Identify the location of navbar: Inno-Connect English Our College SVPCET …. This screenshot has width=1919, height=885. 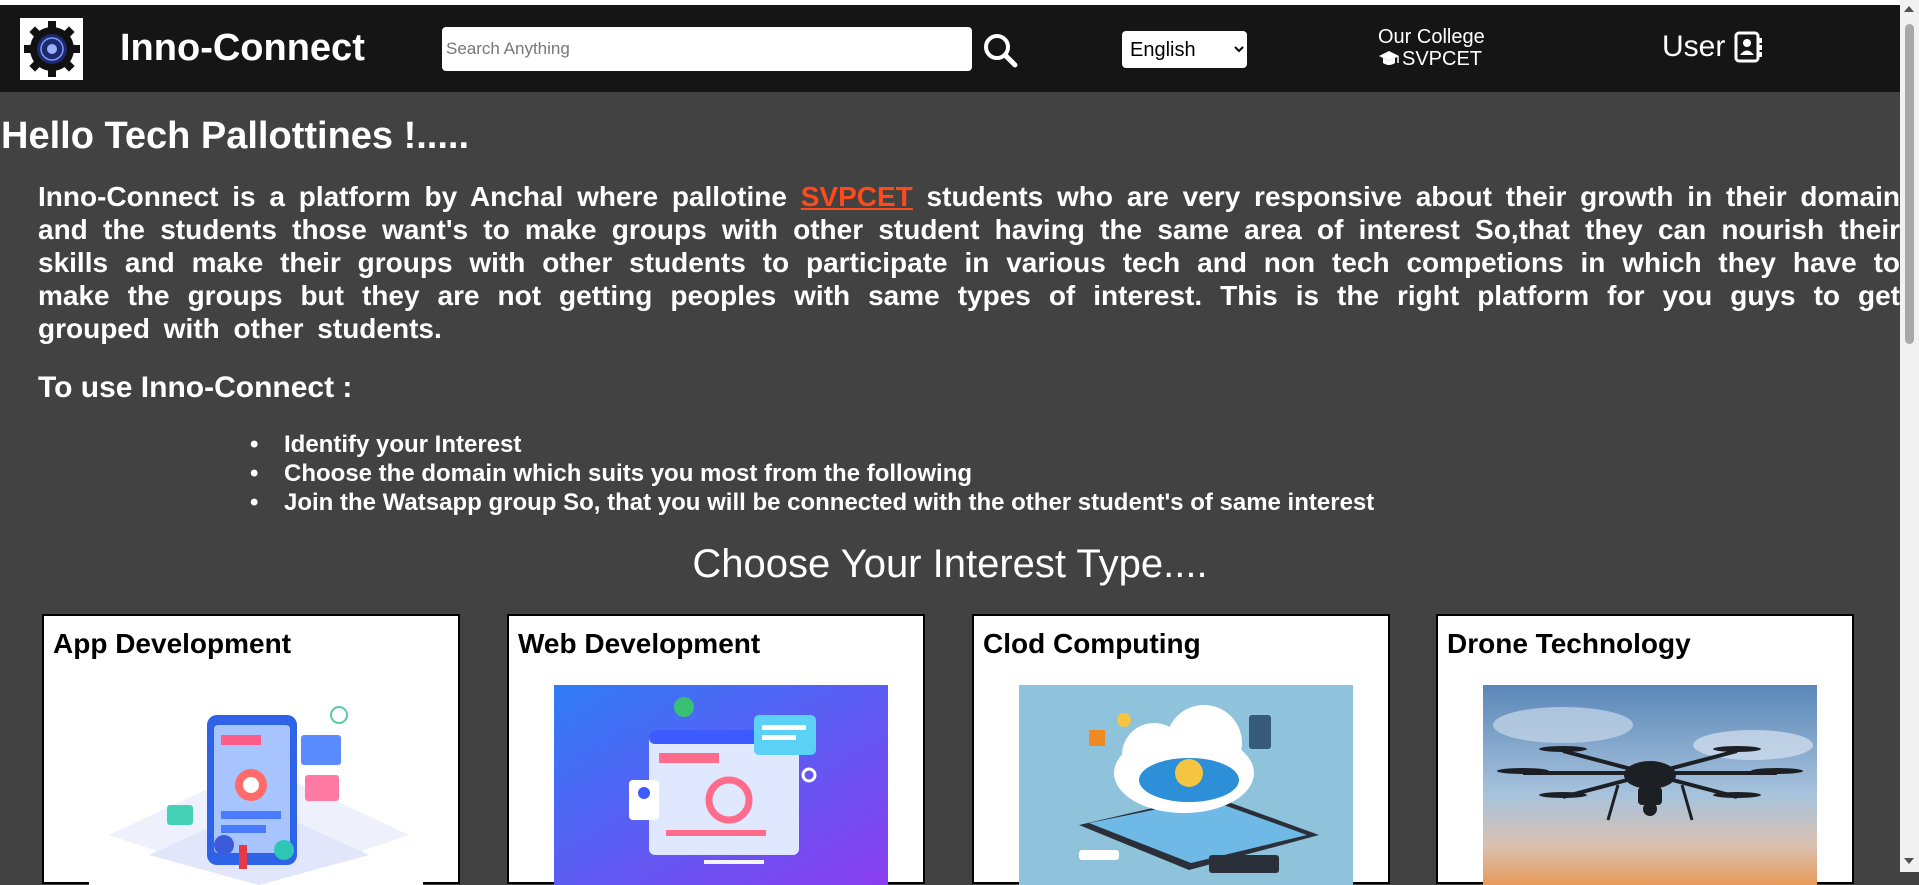
(950, 48).